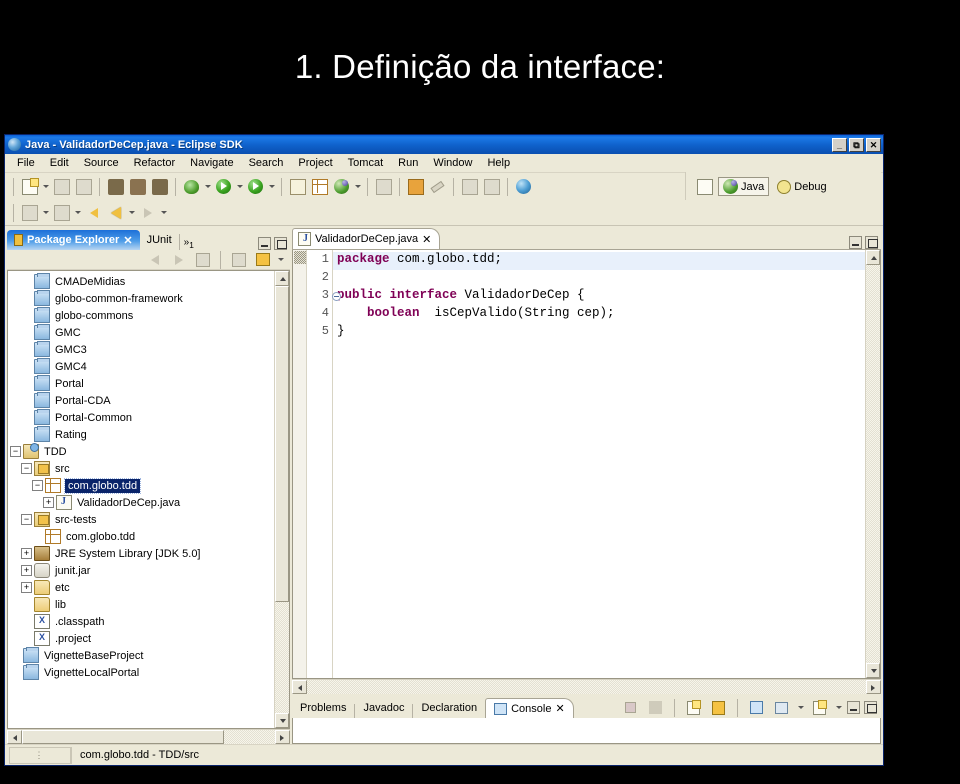  Describe the element at coordinates (704, 186) in the screenshot. I see `open-perspective-icon` at that location.